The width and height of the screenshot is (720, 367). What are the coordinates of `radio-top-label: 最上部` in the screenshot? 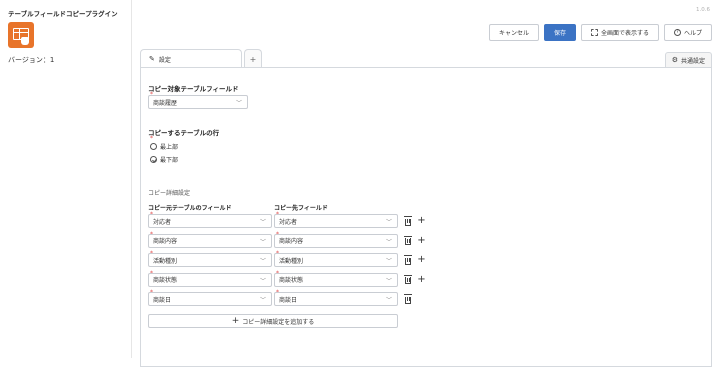 It's located at (169, 147).